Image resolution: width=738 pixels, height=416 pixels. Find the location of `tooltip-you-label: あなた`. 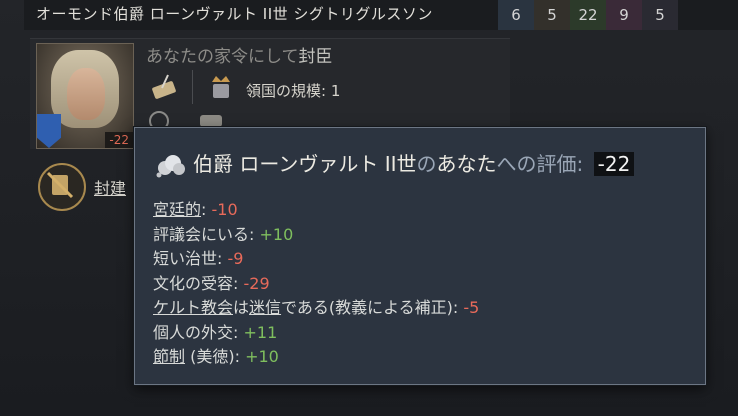

tooltip-you-label: あなた is located at coordinates (466, 164).